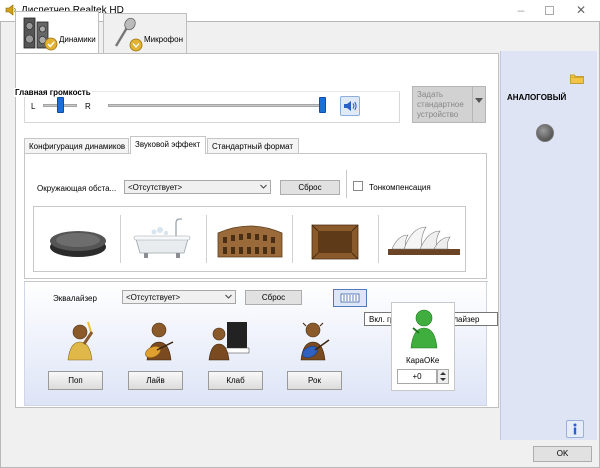 The image size is (600, 468). What do you see at coordinates (197, 187) in the screenshot?
I see `environment-select: <Отсутствует>` at bounding box center [197, 187].